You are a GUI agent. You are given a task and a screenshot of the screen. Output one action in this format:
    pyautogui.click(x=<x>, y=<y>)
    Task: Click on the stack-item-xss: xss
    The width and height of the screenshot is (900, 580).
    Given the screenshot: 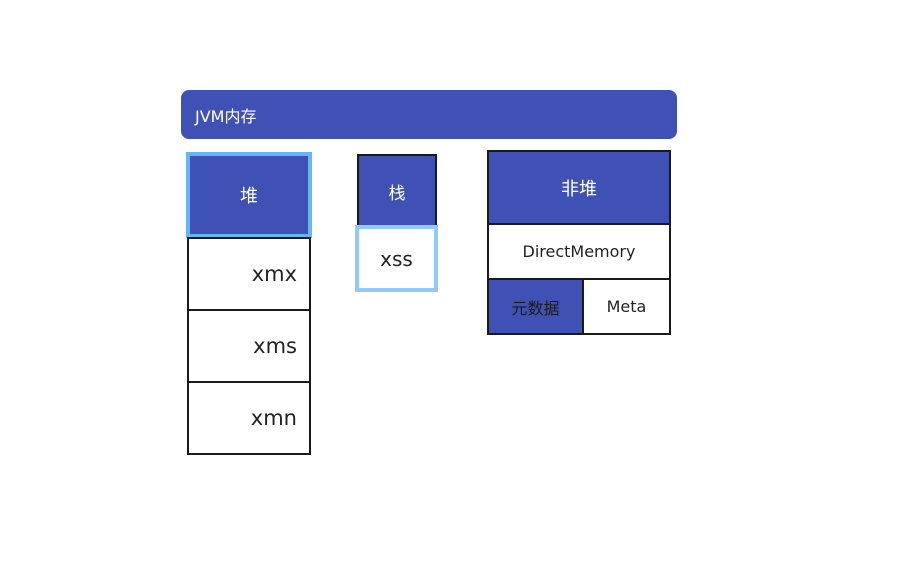 What is the action you would take?
    pyautogui.click(x=396, y=258)
    